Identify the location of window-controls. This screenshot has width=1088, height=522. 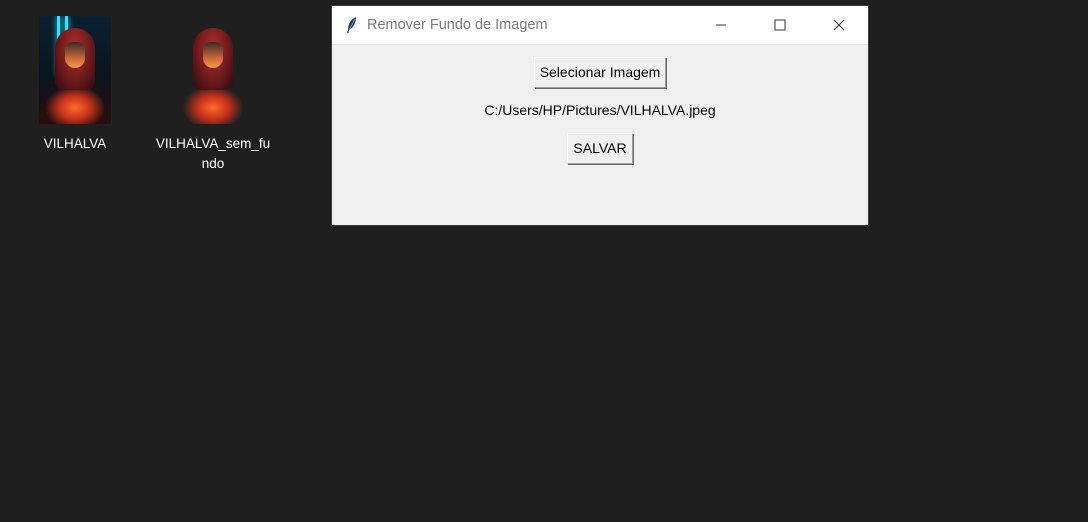
(779, 25).